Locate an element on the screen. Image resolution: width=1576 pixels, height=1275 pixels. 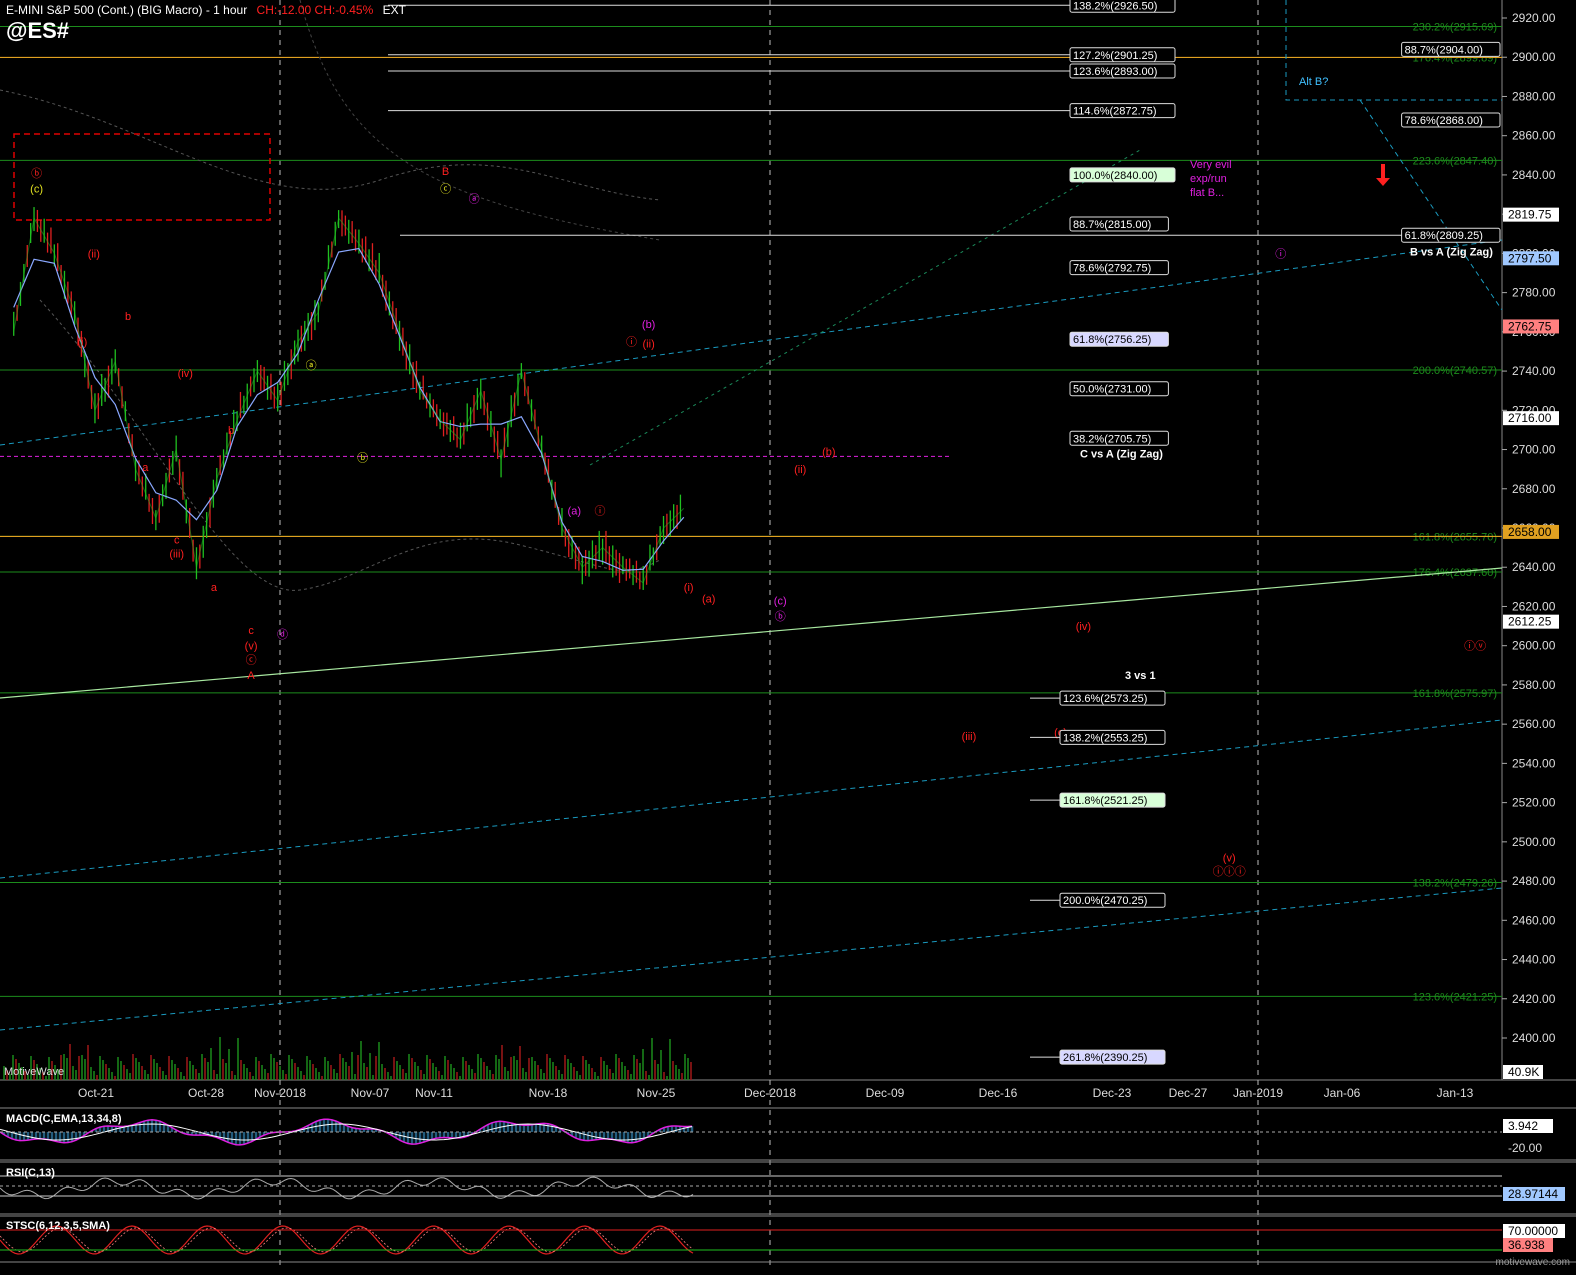
wave-label: c is located at coordinates (177, 541).